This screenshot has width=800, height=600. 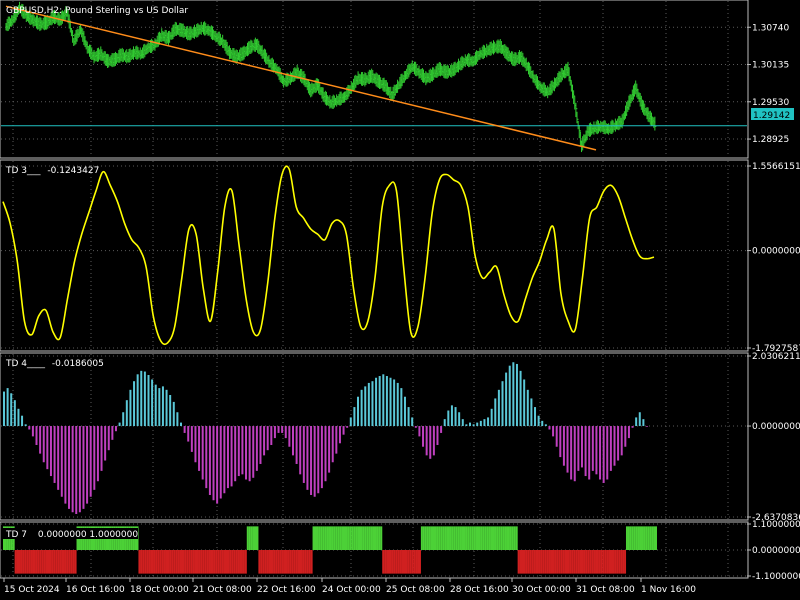 I want to click on x-tick-label: 24 Oct 00:00, so click(x=351, y=590).